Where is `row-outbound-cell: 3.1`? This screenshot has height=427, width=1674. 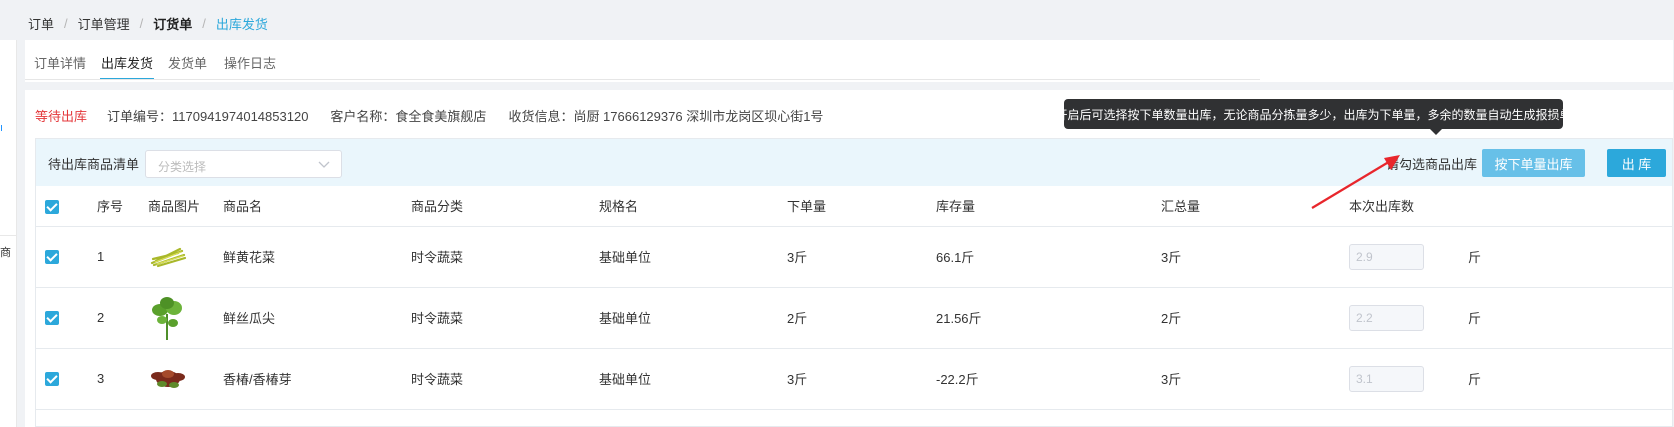 row-outbound-cell: 3.1 is located at coordinates (1397, 379).